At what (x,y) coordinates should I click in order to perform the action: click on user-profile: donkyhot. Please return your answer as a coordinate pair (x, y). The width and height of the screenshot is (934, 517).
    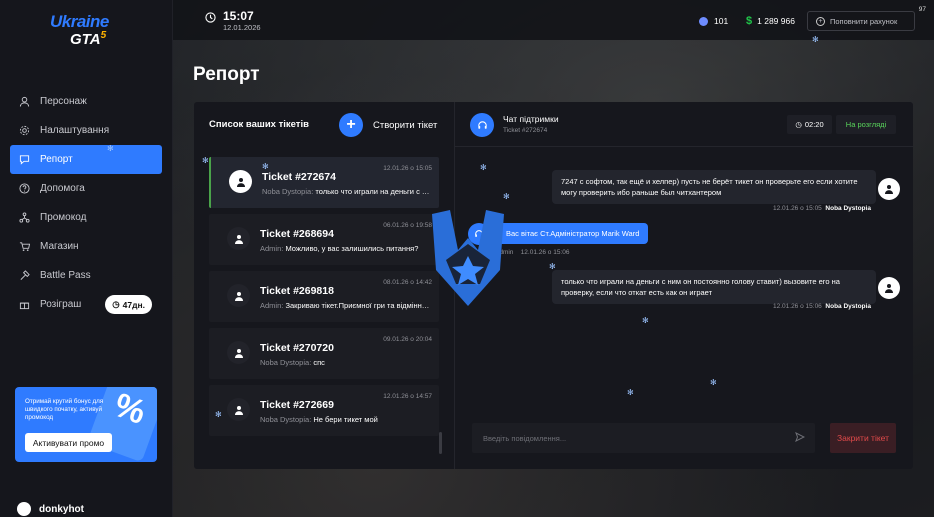
    Looking at the image, I should click on (50, 509).